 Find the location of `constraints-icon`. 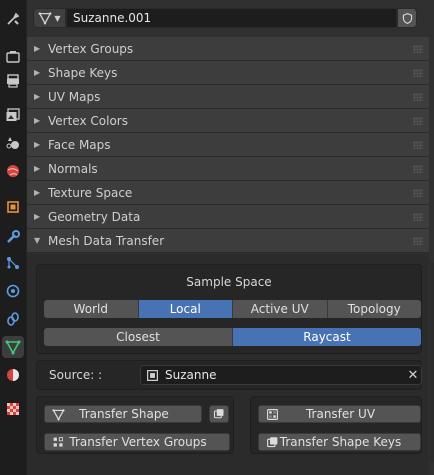

constraints-icon is located at coordinates (13, 319).